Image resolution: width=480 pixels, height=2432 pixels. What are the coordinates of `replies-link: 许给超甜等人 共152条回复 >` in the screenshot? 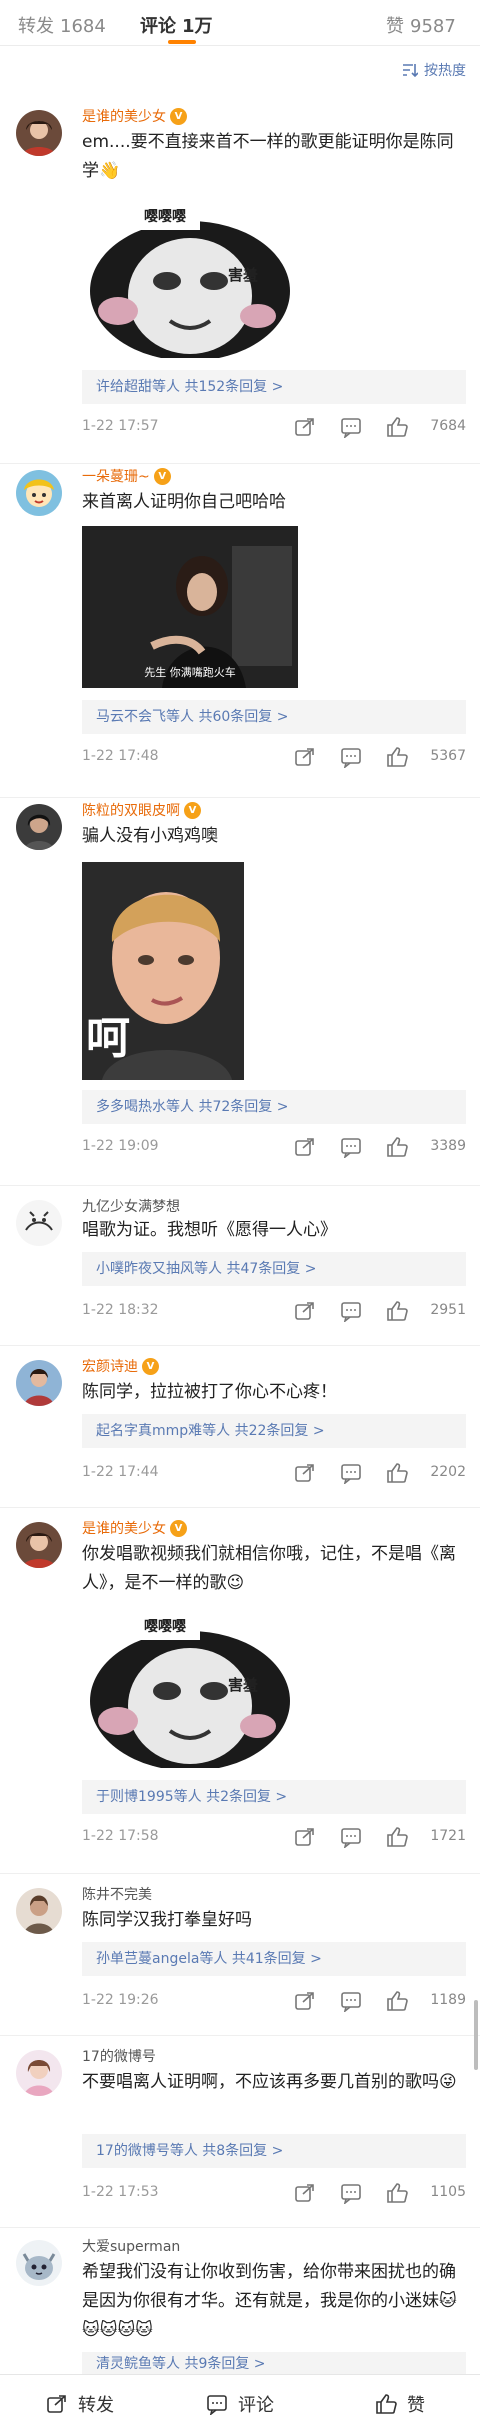 It's located at (274, 387).